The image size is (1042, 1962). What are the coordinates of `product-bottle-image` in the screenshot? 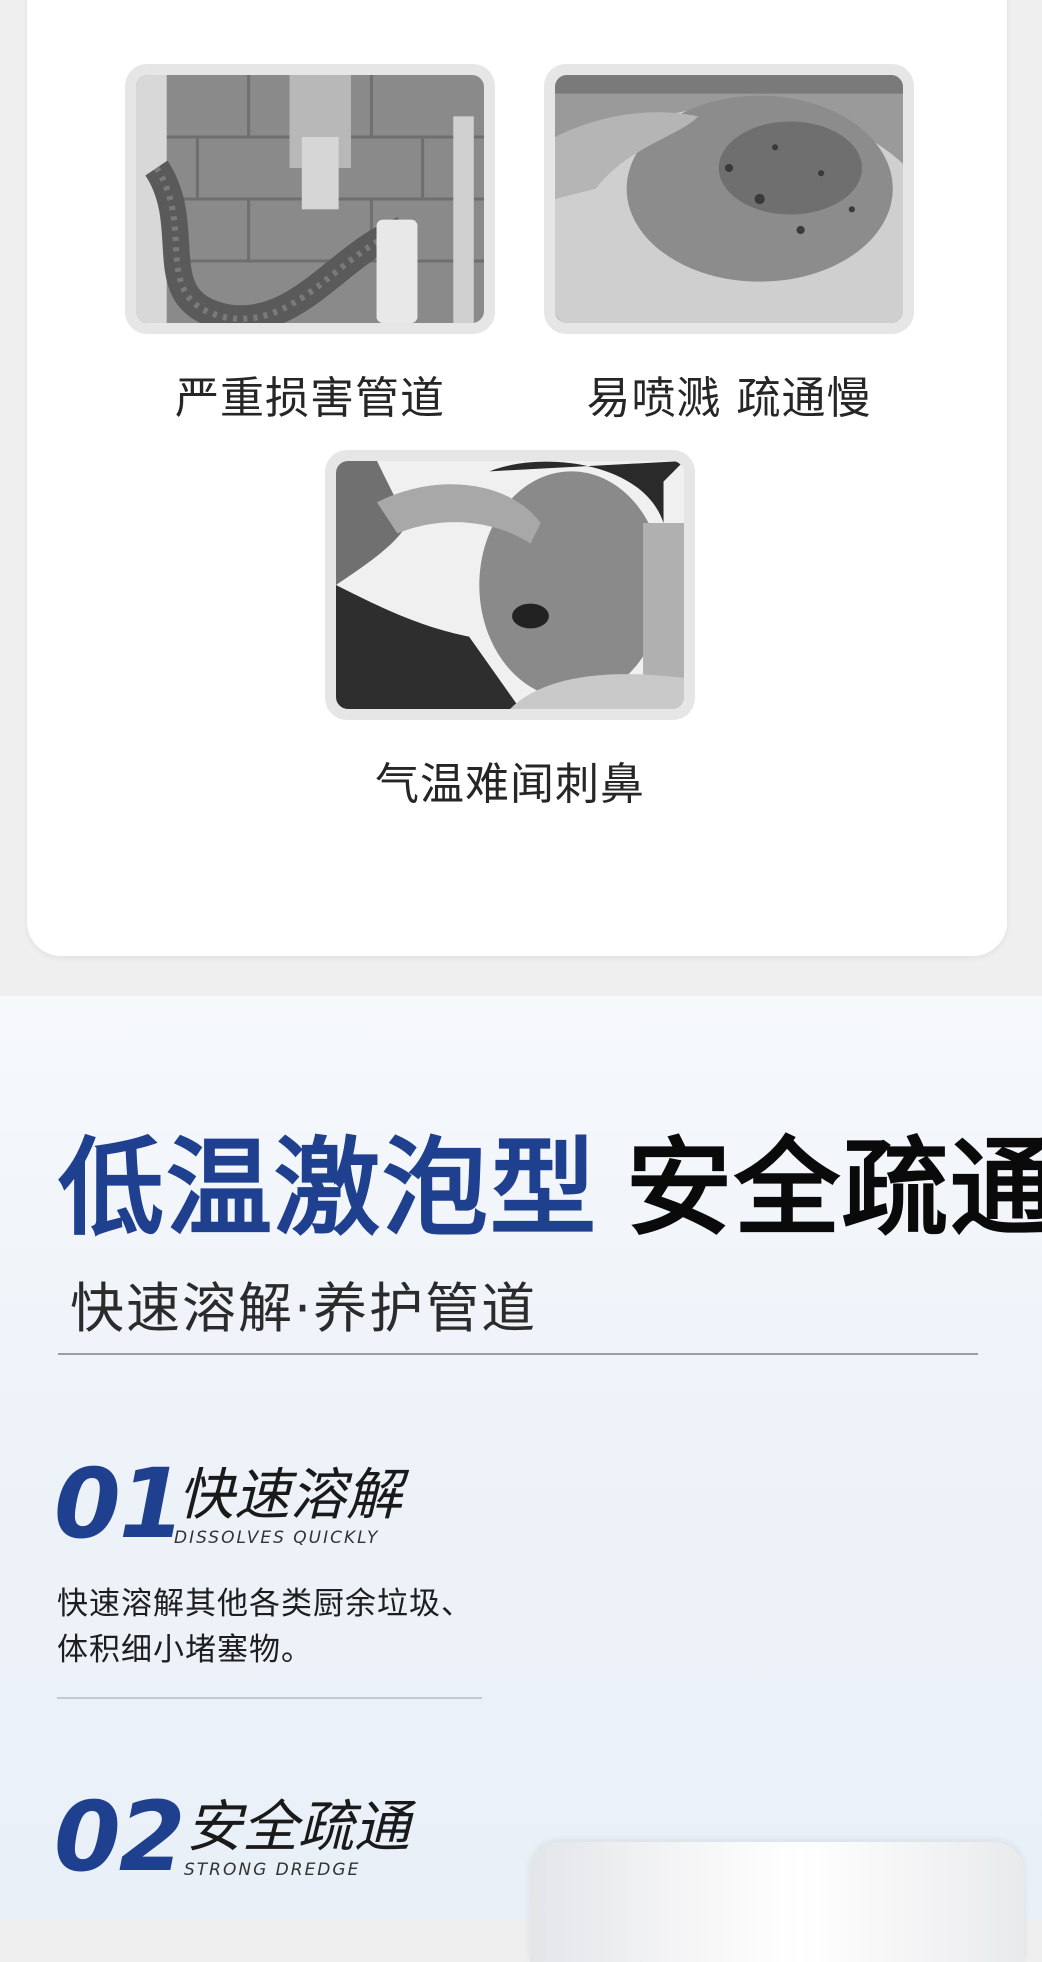 It's located at (777, 1902).